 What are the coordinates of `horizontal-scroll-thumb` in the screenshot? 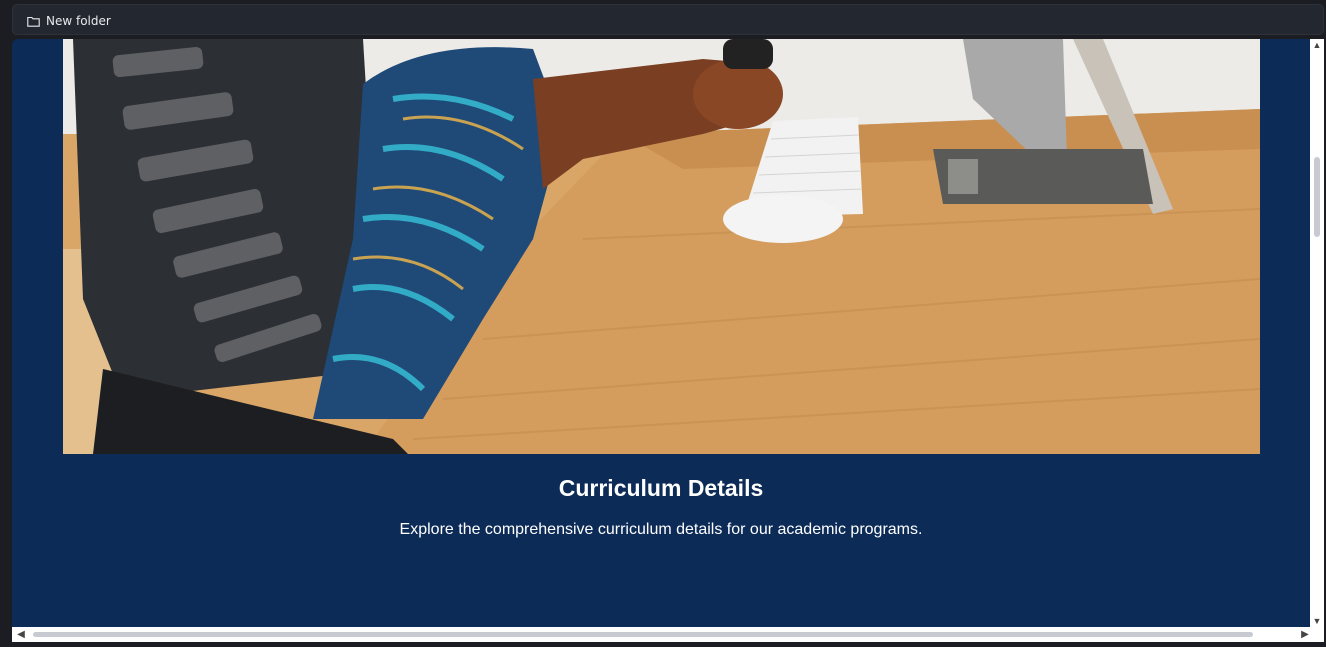 It's located at (643, 634).